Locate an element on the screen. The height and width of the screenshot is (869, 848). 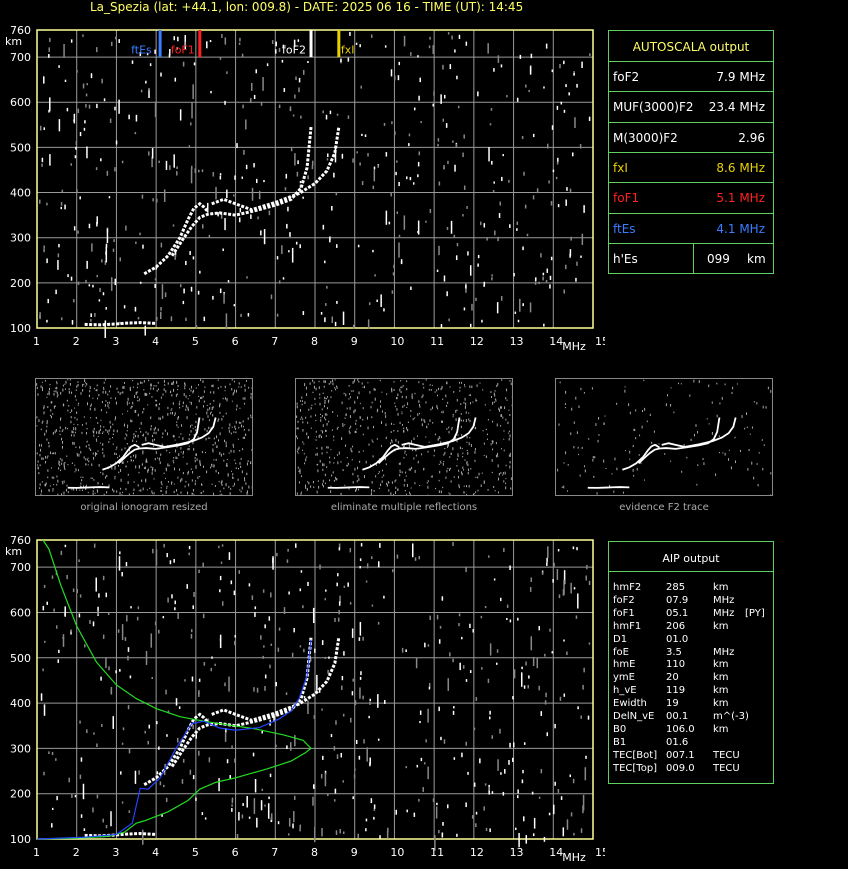
y-unit-label: km is located at coordinates (13, 41).